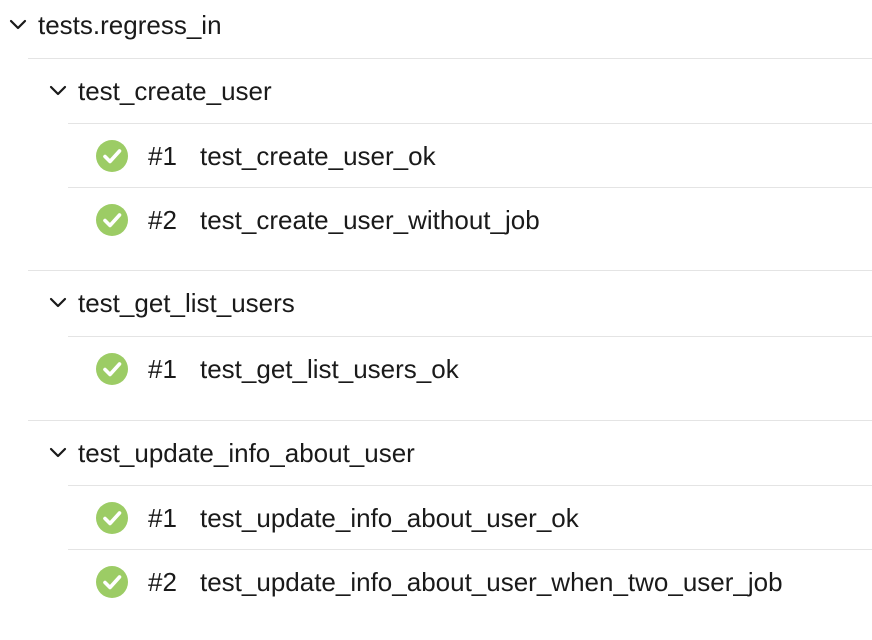 Image resolution: width=872 pixels, height=640 pixels. I want to click on test-case-name: test_get_list_users_ok, so click(329, 369).